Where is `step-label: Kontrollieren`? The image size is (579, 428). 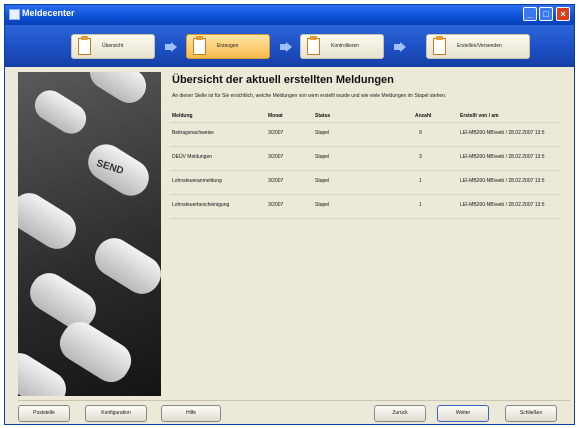 step-label: Kontrollieren is located at coordinates (345, 46).